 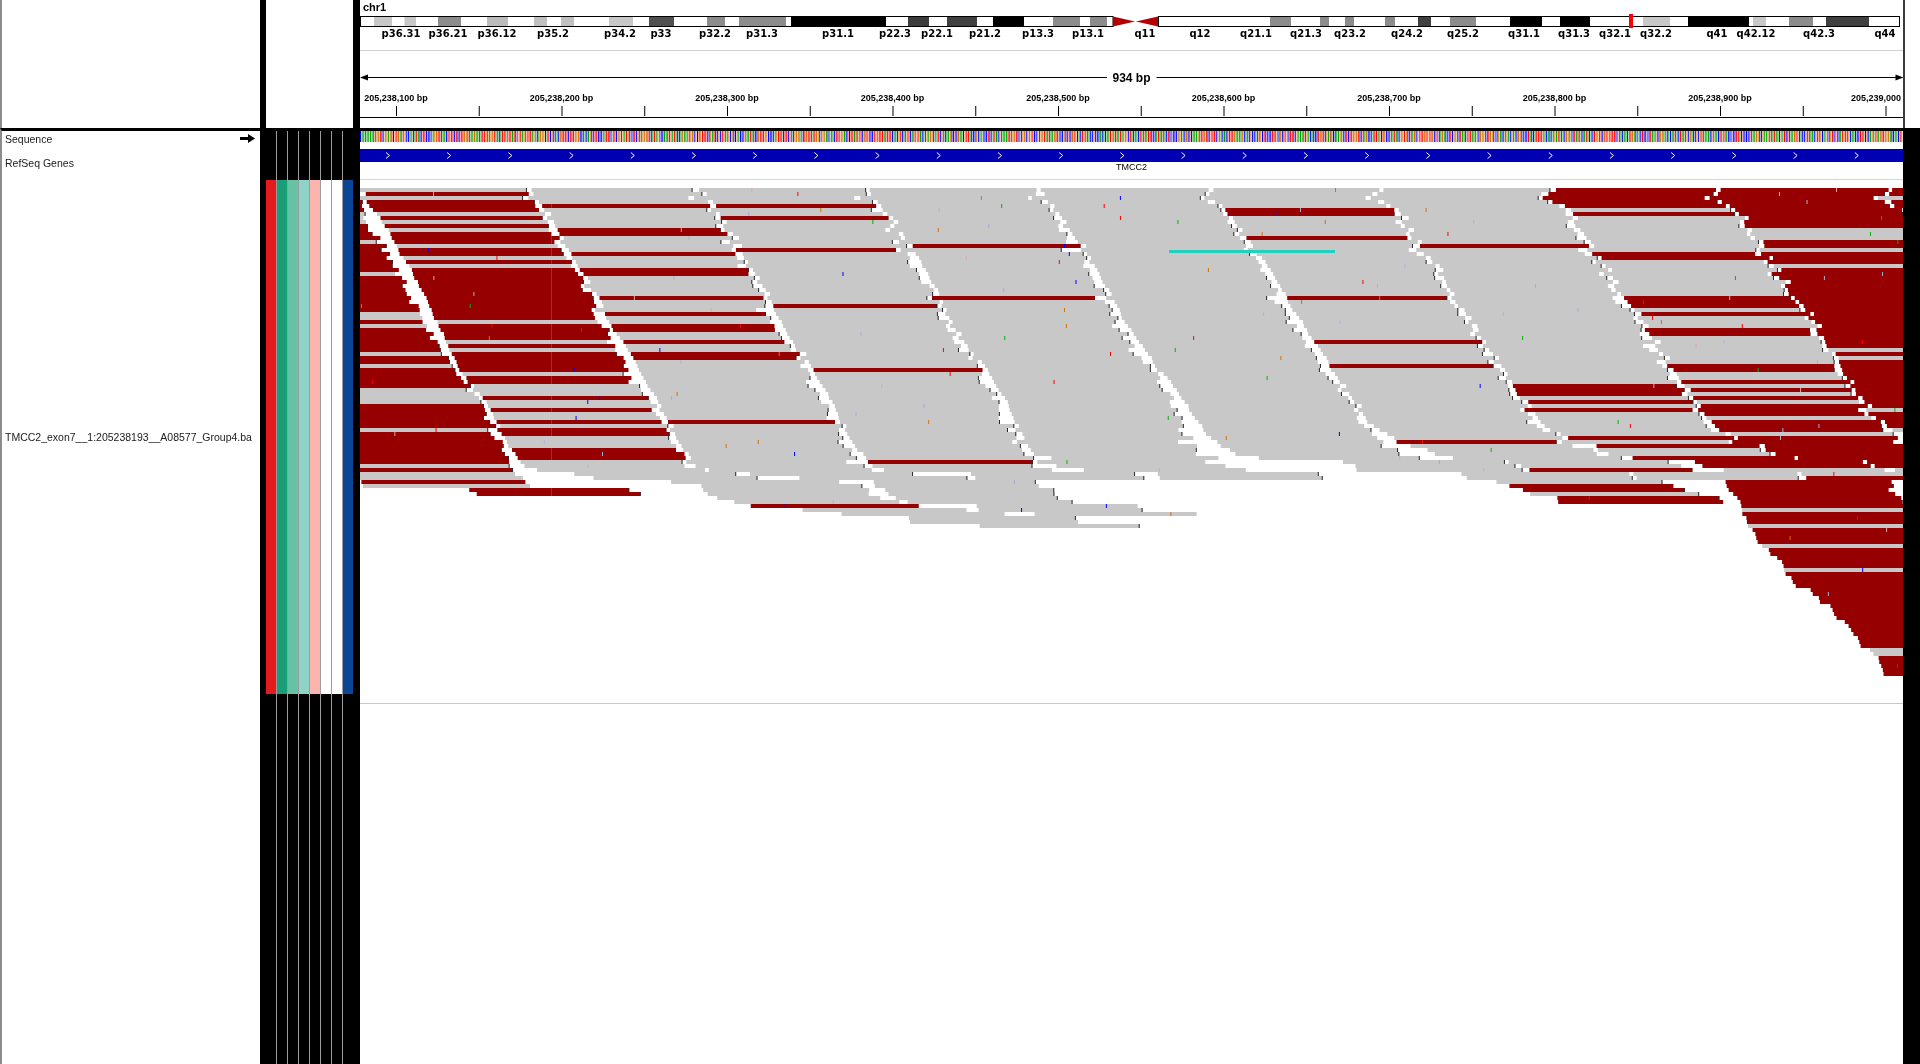 I want to click on band-label: q42.12, so click(x=1756, y=33).